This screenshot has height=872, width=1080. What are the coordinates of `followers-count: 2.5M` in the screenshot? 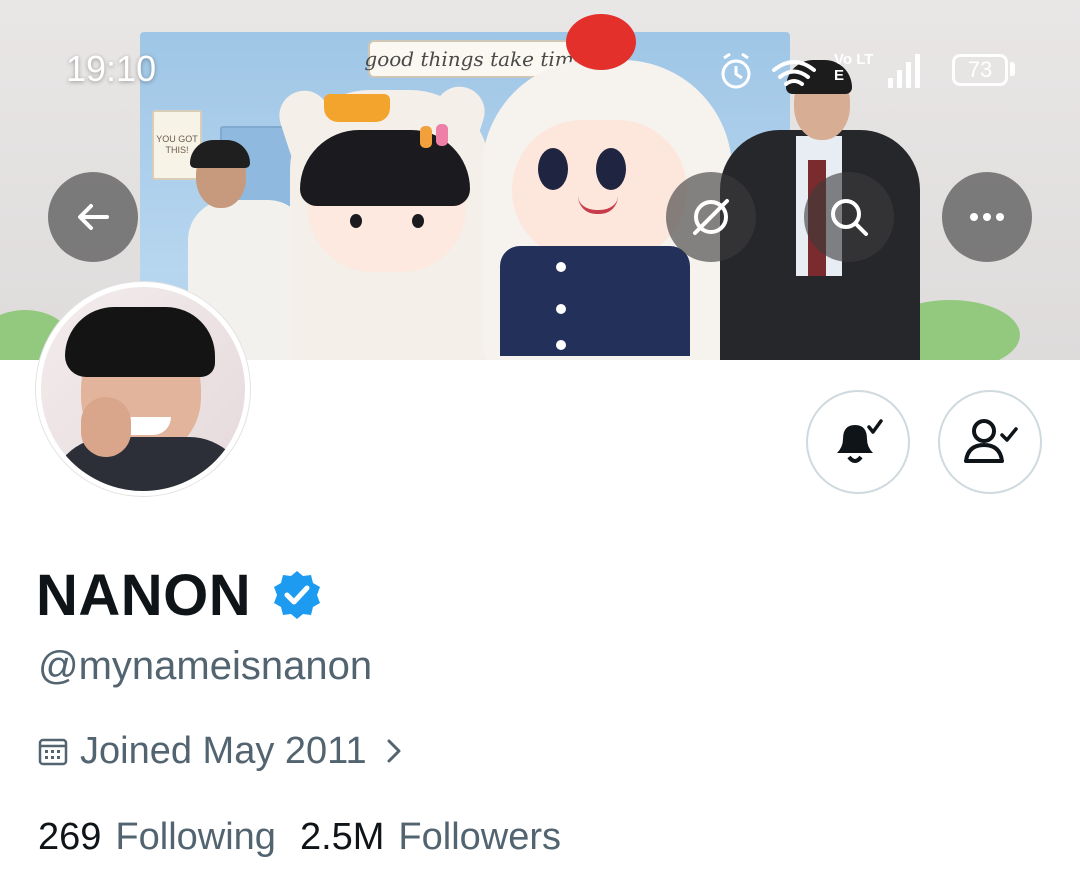 It's located at (342, 836).